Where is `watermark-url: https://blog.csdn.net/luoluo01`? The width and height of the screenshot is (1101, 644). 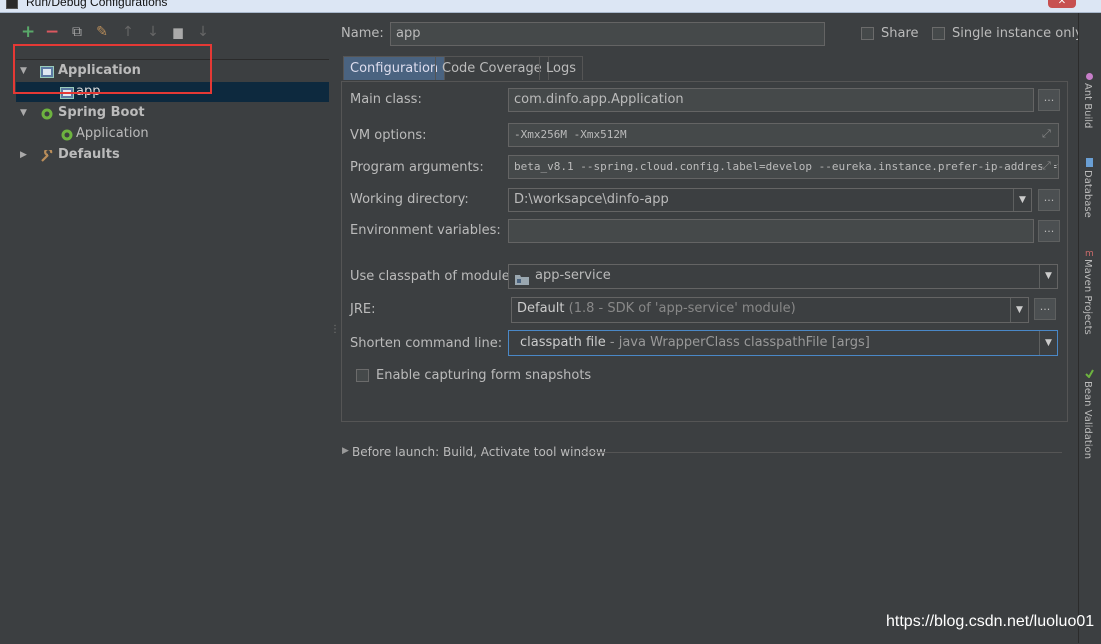 watermark-url: https://blog.csdn.net/luoluo01 is located at coordinates (990, 621).